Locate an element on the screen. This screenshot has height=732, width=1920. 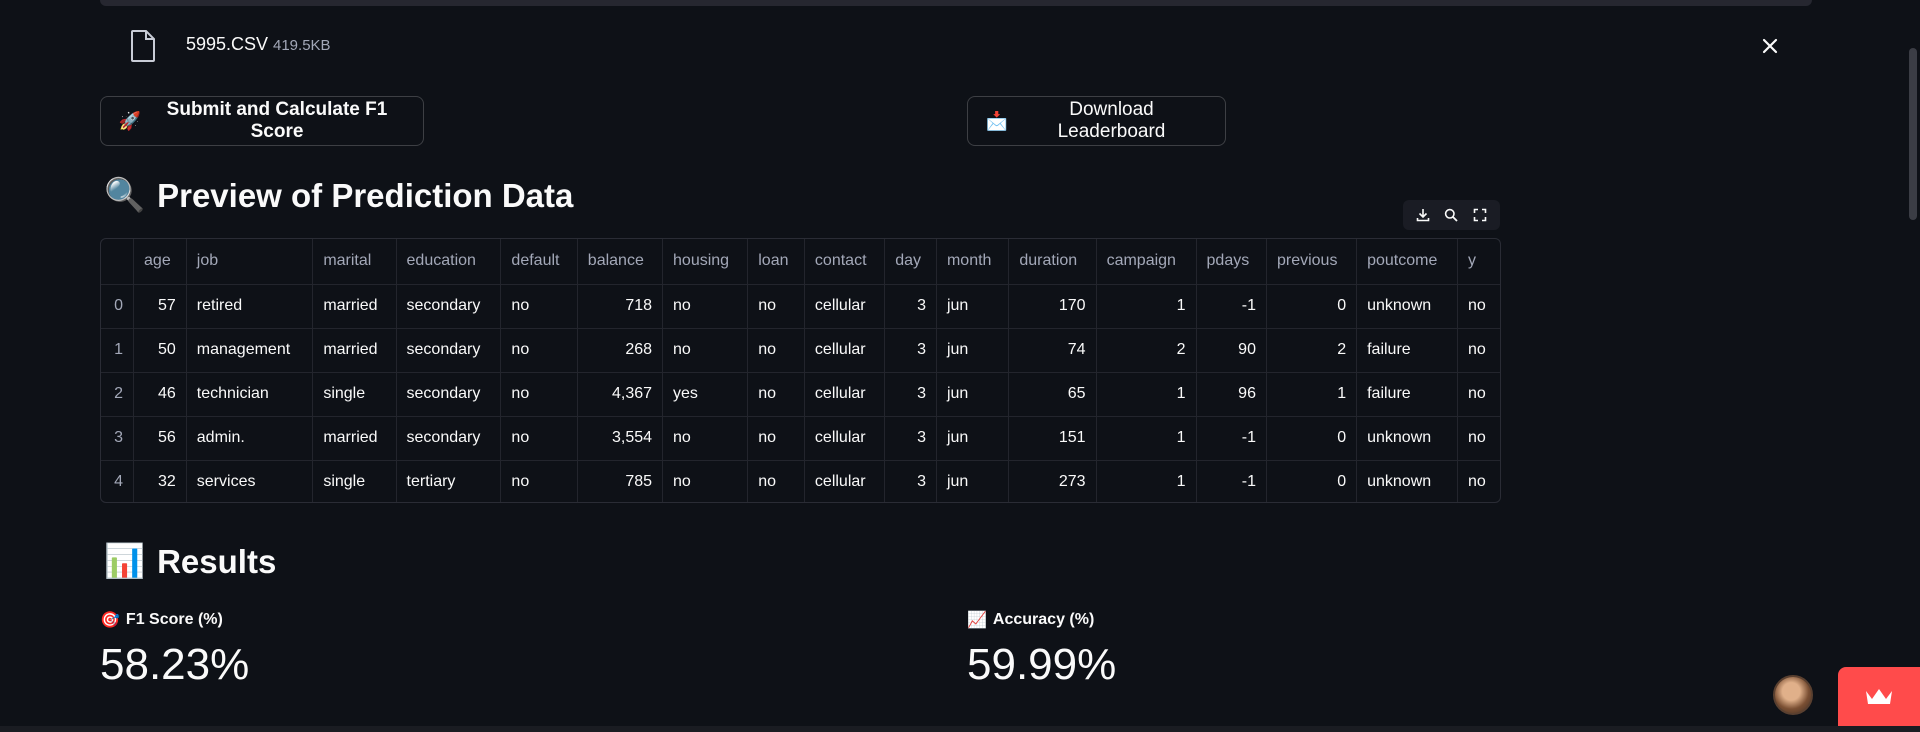
column-header-month: month is located at coordinates (973, 262).